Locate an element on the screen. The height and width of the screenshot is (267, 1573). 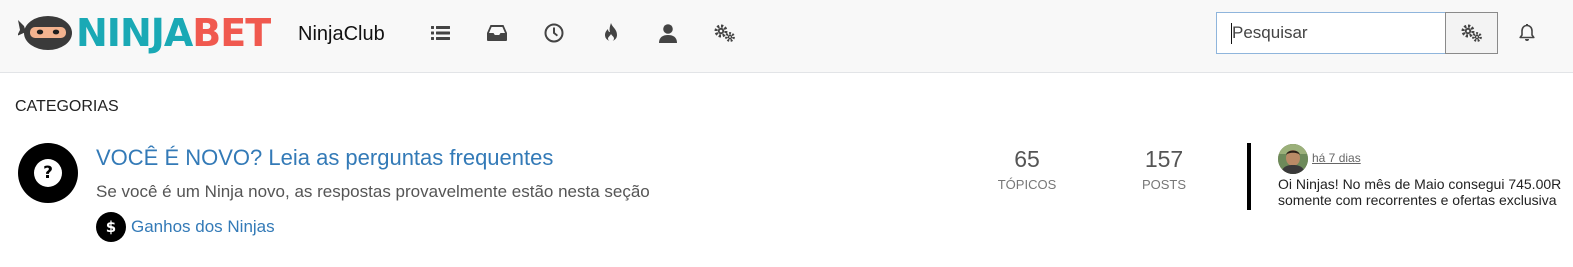
topics-label: TÓPICOS is located at coordinates (1027, 184).